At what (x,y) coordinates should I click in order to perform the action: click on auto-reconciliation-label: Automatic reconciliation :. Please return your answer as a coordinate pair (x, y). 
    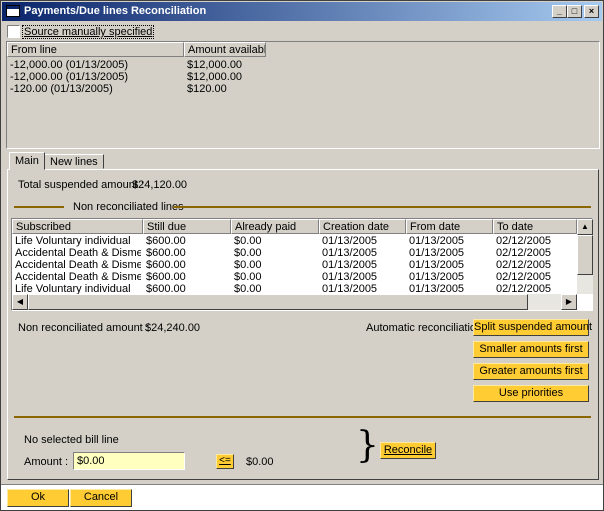
    Looking at the image, I should click on (427, 328).